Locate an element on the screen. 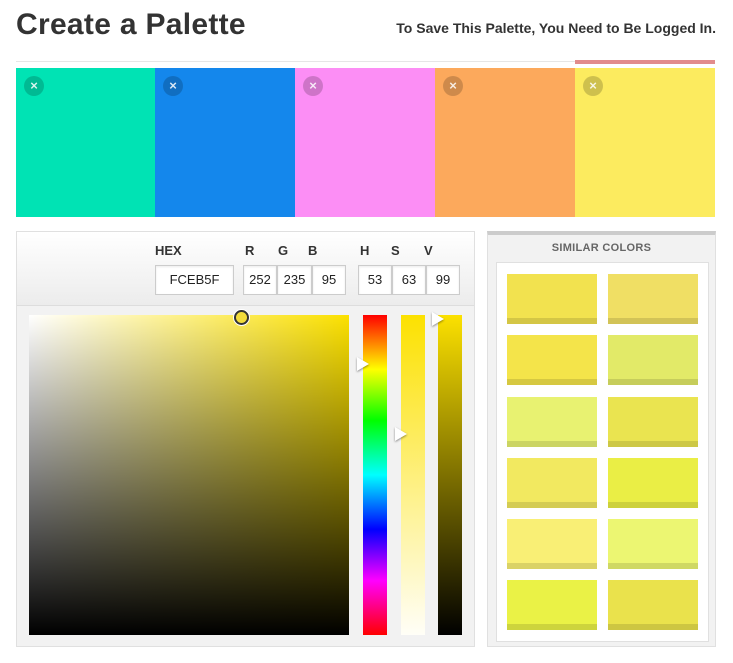 The image size is (733, 663). blue-label: B is located at coordinates (313, 250).